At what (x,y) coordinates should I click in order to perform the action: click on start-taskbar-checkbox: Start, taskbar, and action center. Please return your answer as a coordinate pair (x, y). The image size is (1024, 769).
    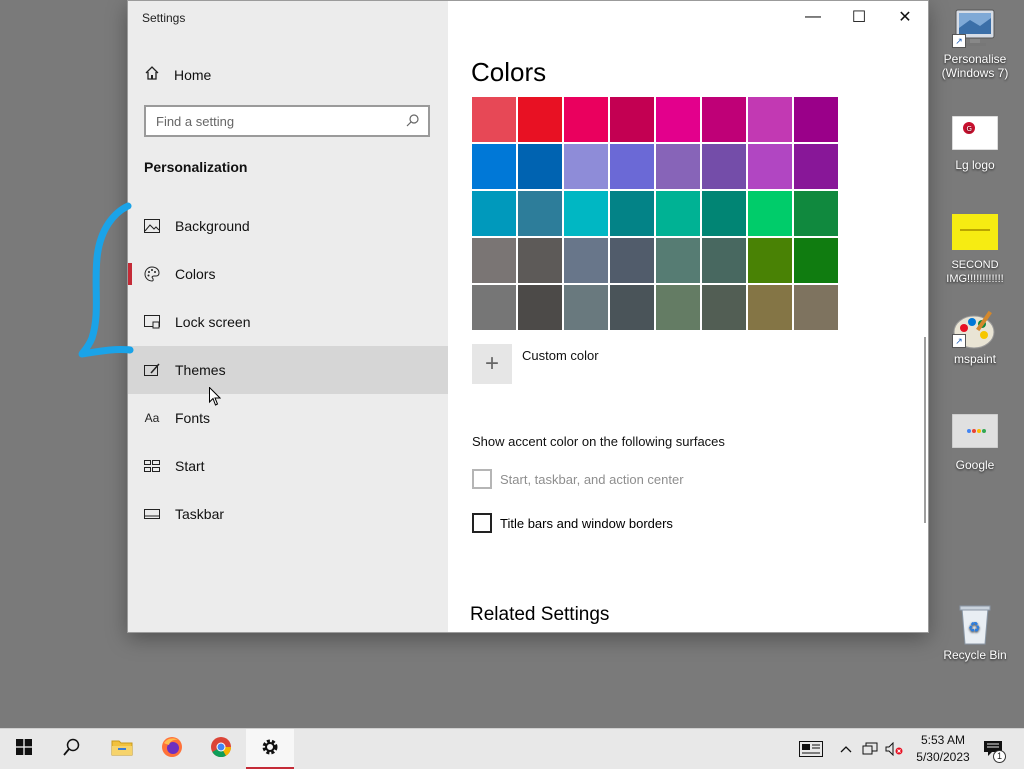
    Looking at the image, I should click on (578, 479).